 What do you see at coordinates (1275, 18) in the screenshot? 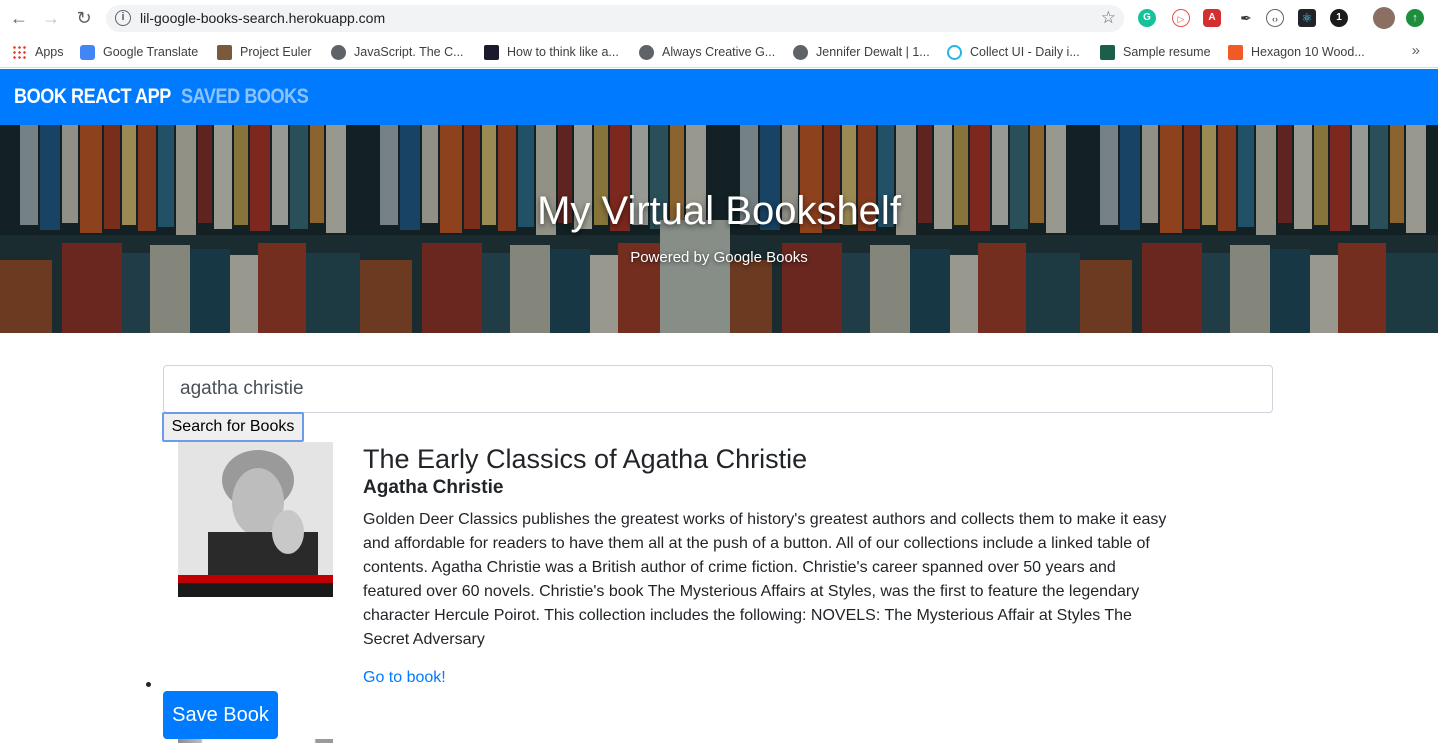
I see `code-extension-icon: ‹›` at bounding box center [1275, 18].